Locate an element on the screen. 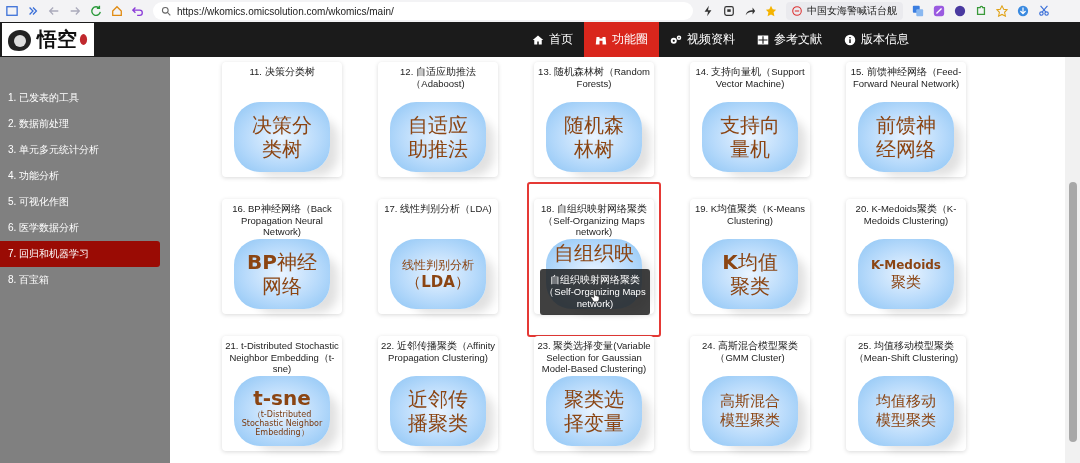 Image resolution: width=1080 pixels, height=463 pixels. tool-card: 25. 均值移动模型聚类（Mean-Shift Clustering) 均值移动 模型聚类 is located at coordinates (906, 393).